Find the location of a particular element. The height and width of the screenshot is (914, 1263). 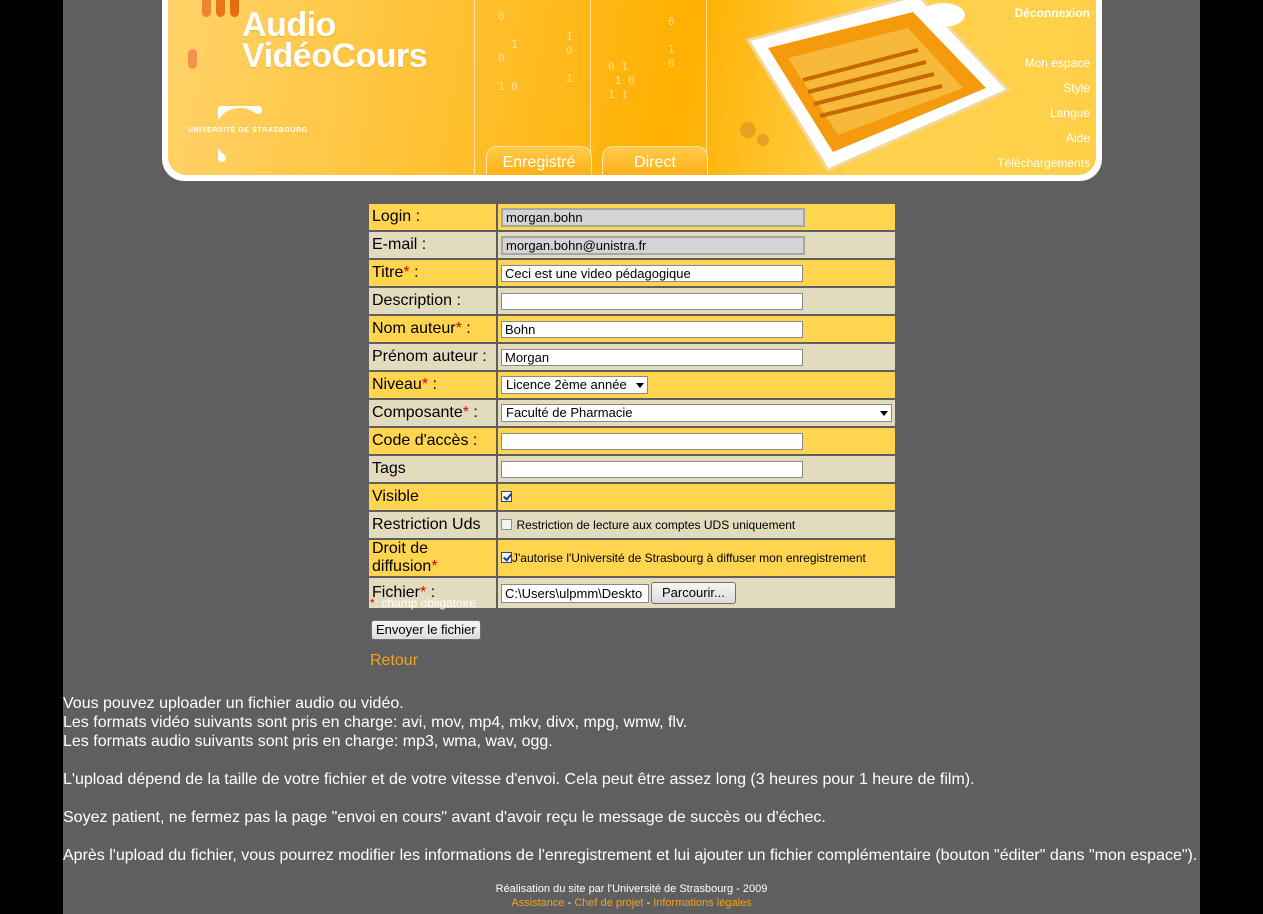

description-label: Description : is located at coordinates (432, 301).